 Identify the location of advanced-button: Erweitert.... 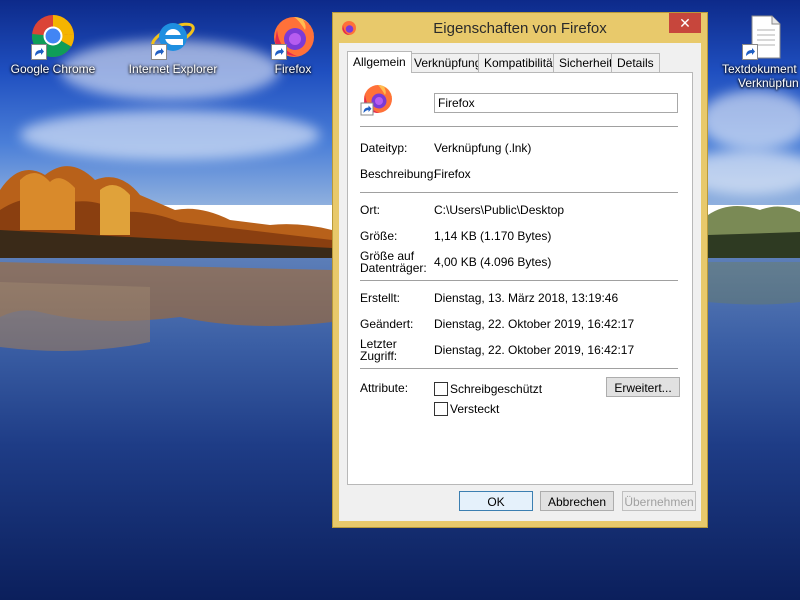
(643, 387).